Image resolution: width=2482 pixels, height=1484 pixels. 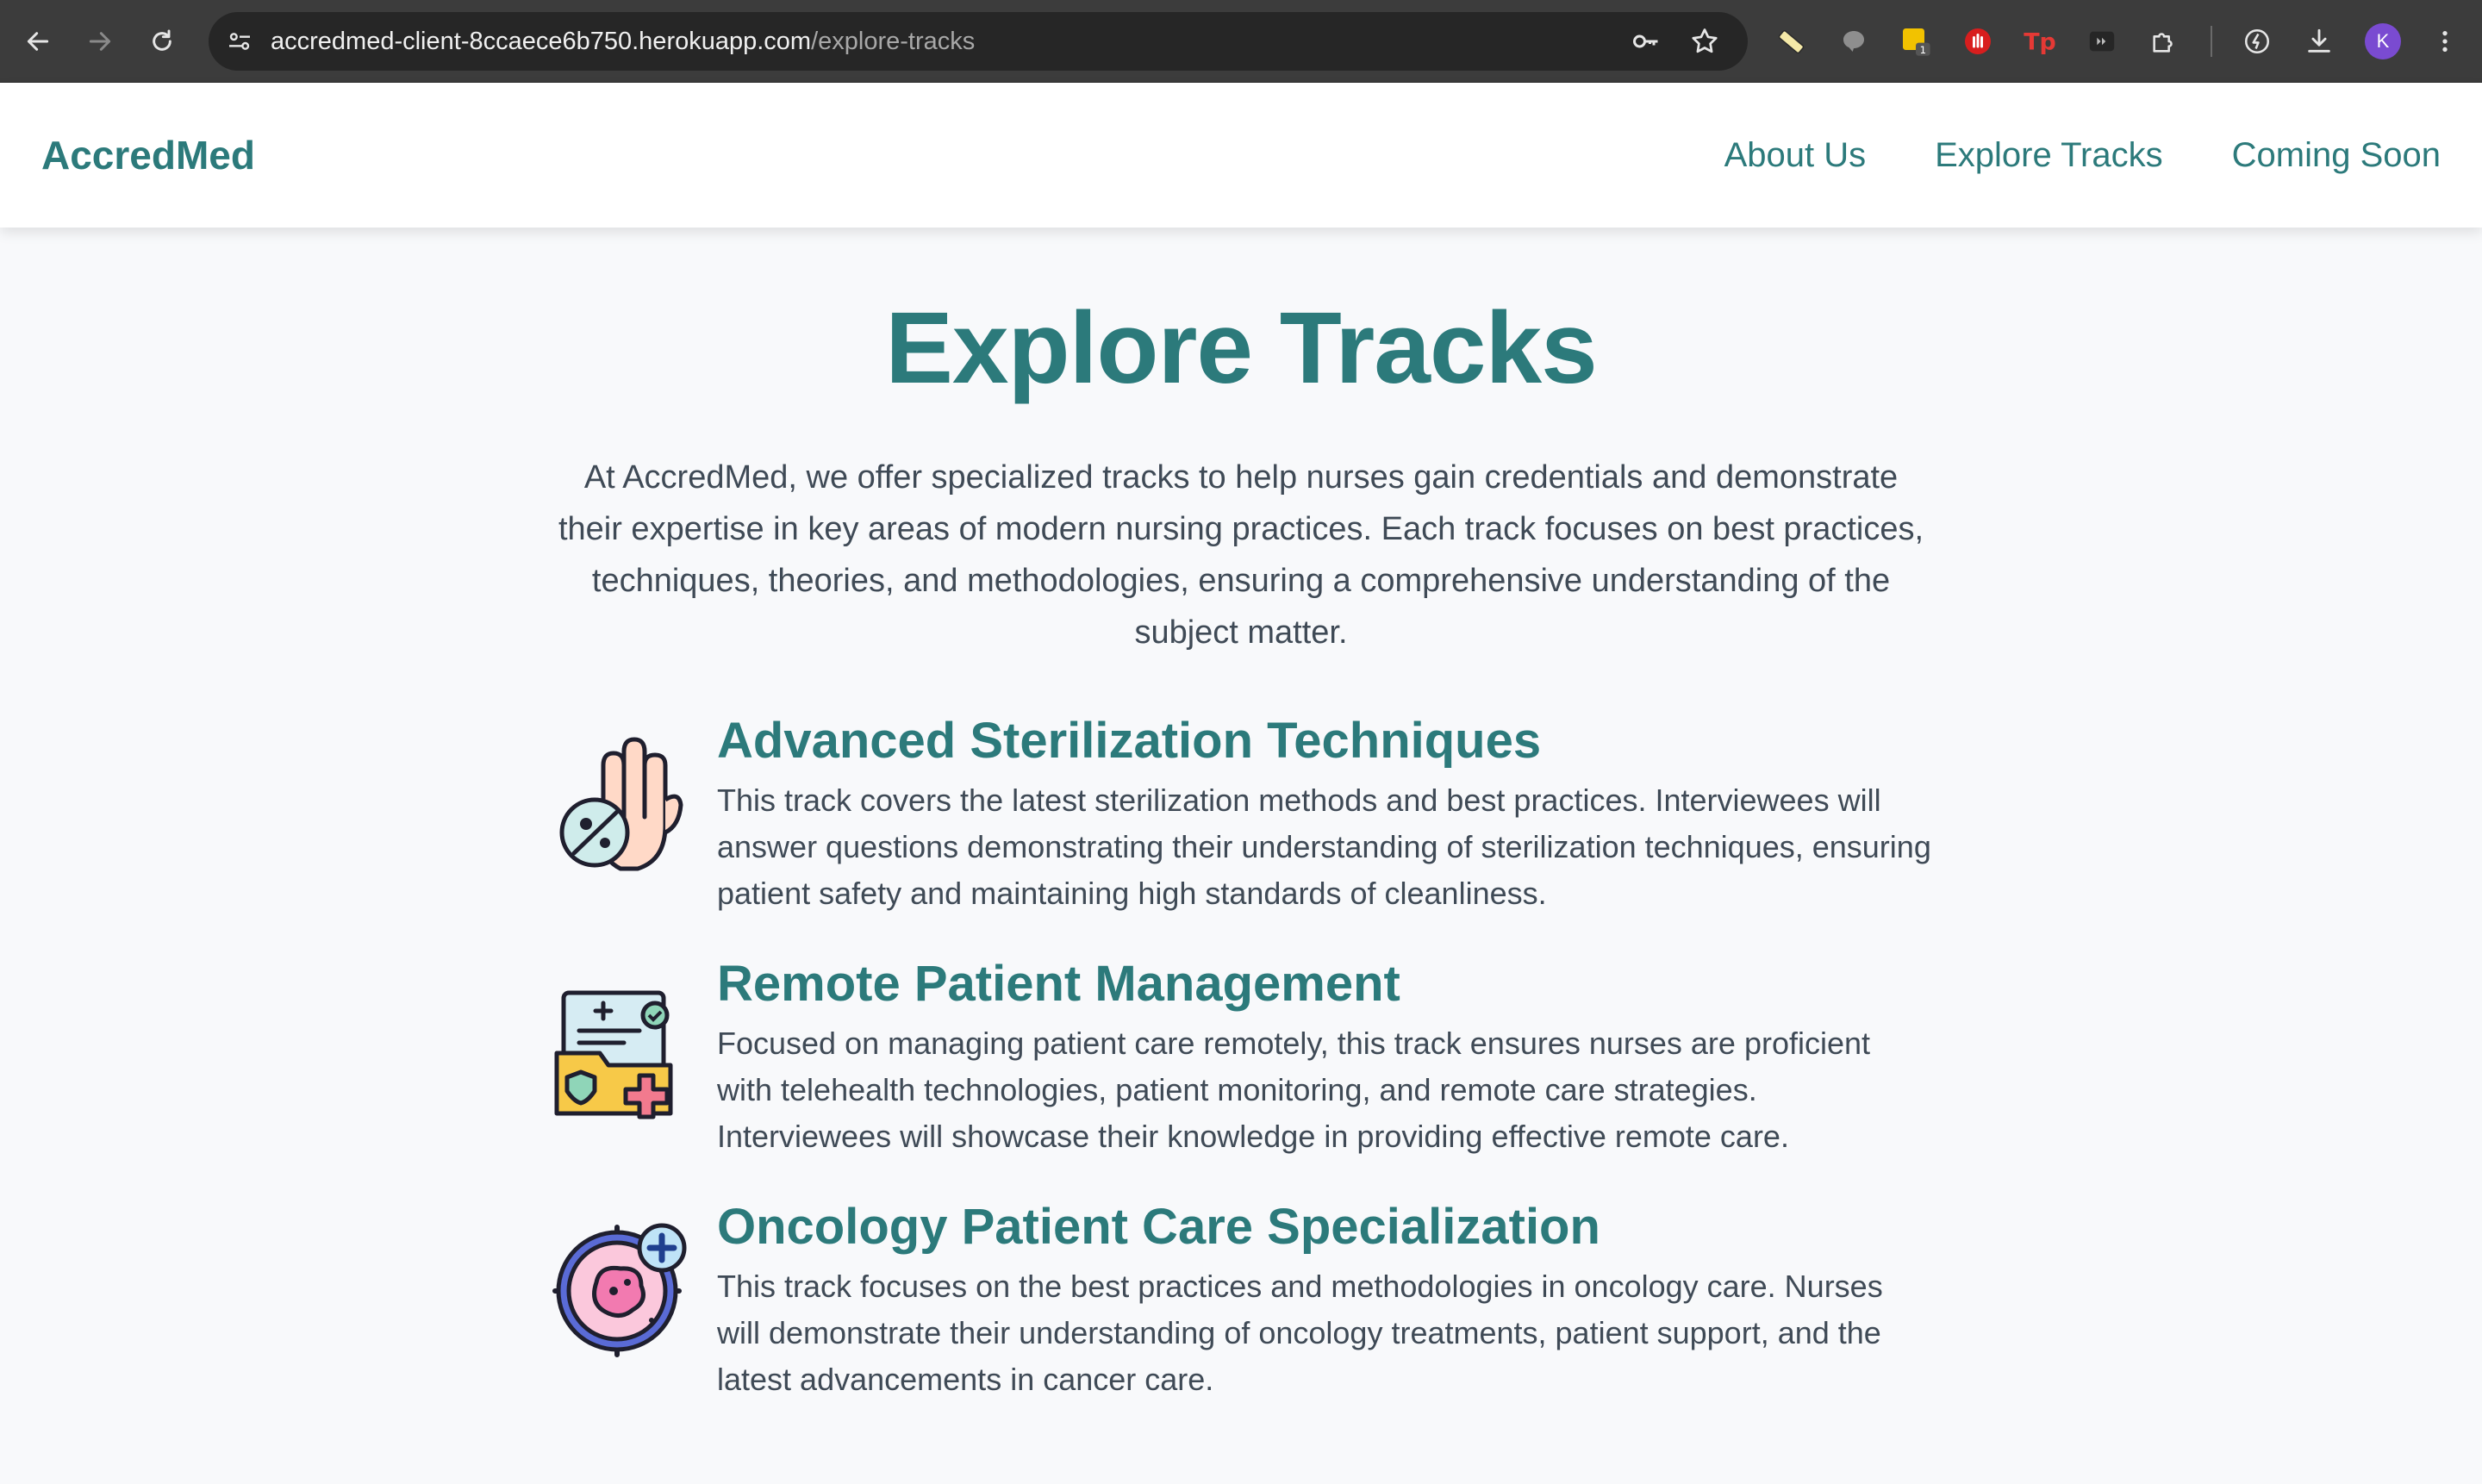 What do you see at coordinates (1923, 50) in the screenshot?
I see `extension-badge: 1` at bounding box center [1923, 50].